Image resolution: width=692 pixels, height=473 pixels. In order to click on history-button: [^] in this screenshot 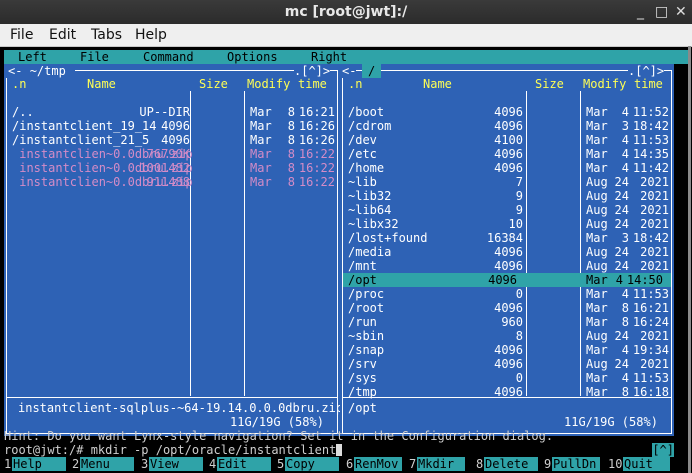, I will do `click(663, 450)`.